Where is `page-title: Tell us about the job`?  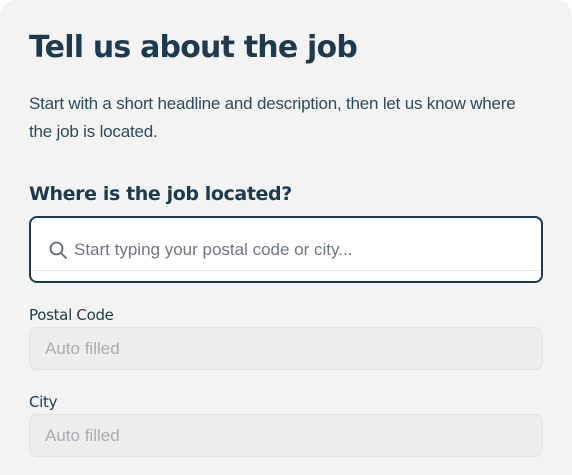 page-title: Tell us about the job is located at coordinates (193, 47).